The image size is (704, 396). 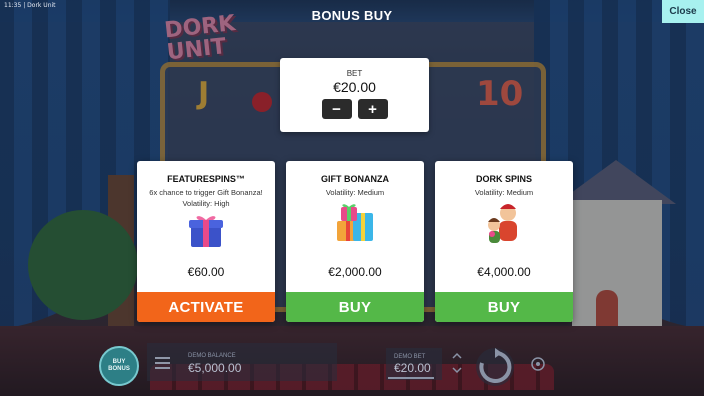 What do you see at coordinates (354, 73) in the screenshot?
I see `bet-label: BET` at bounding box center [354, 73].